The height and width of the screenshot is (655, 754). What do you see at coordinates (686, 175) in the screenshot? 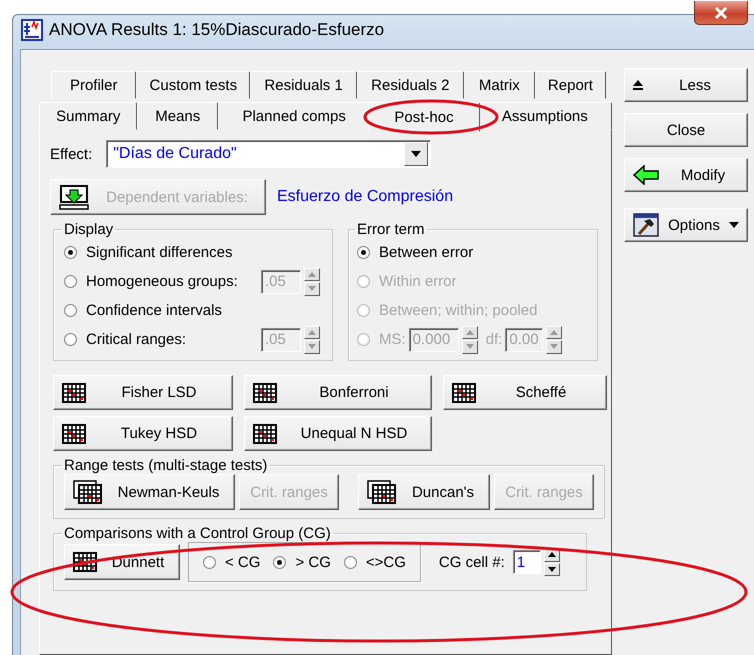
I see `modify-button: Modify` at bounding box center [686, 175].